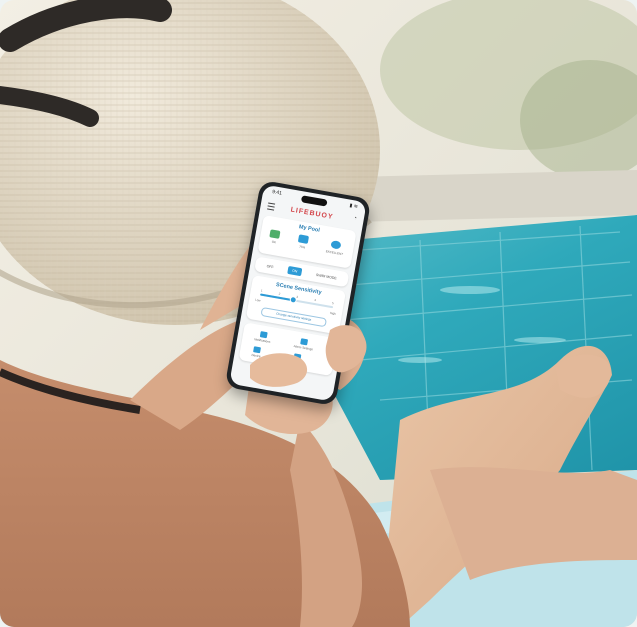 The width and height of the screenshot is (637, 627). What do you see at coordinates (355, 218) in the screenshot?
I see `profile-icon: ◔` at bounding box center [355, 218].